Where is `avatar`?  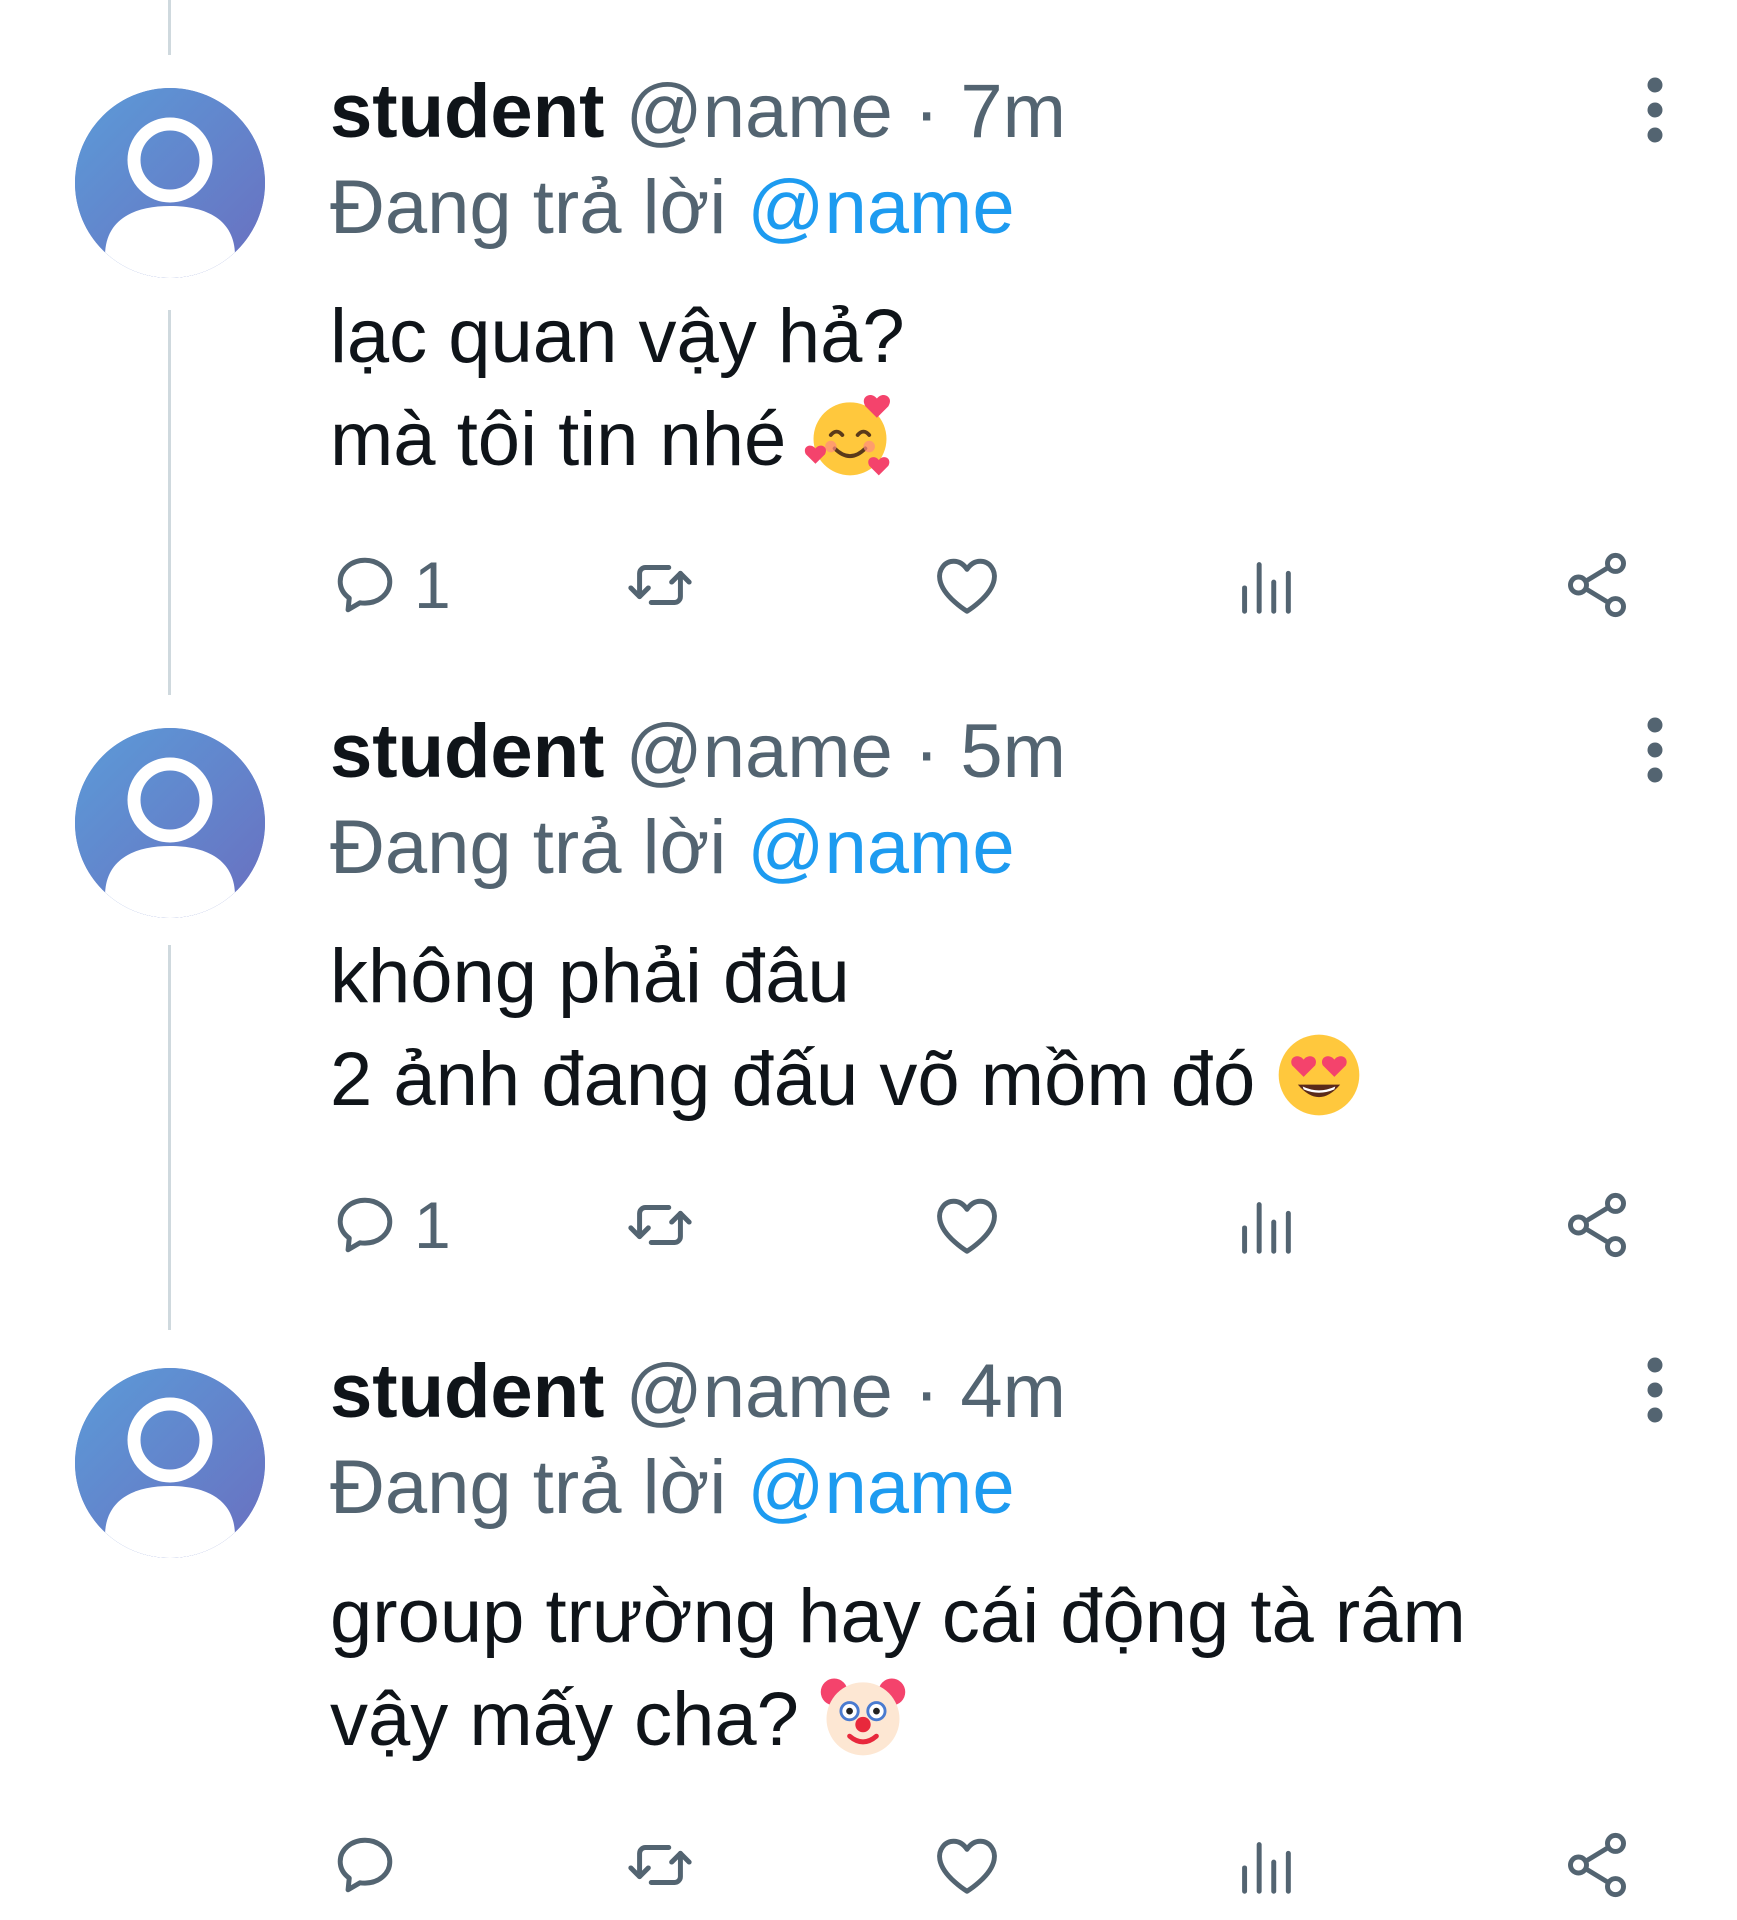
avatar is located at coordinates (170, 1463).